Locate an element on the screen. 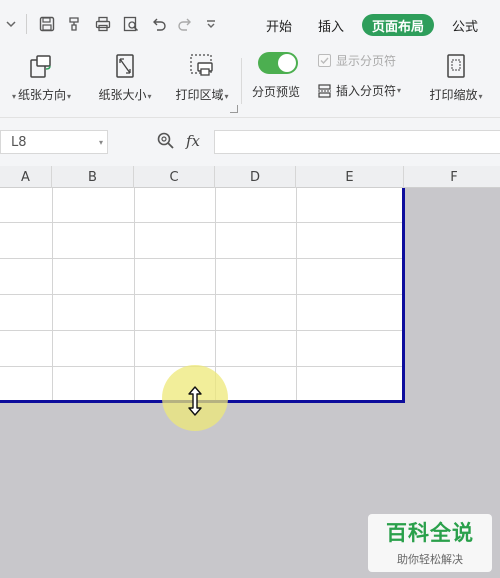  paper-size-label: 纸张大小 is located at coordinates (122, 95).